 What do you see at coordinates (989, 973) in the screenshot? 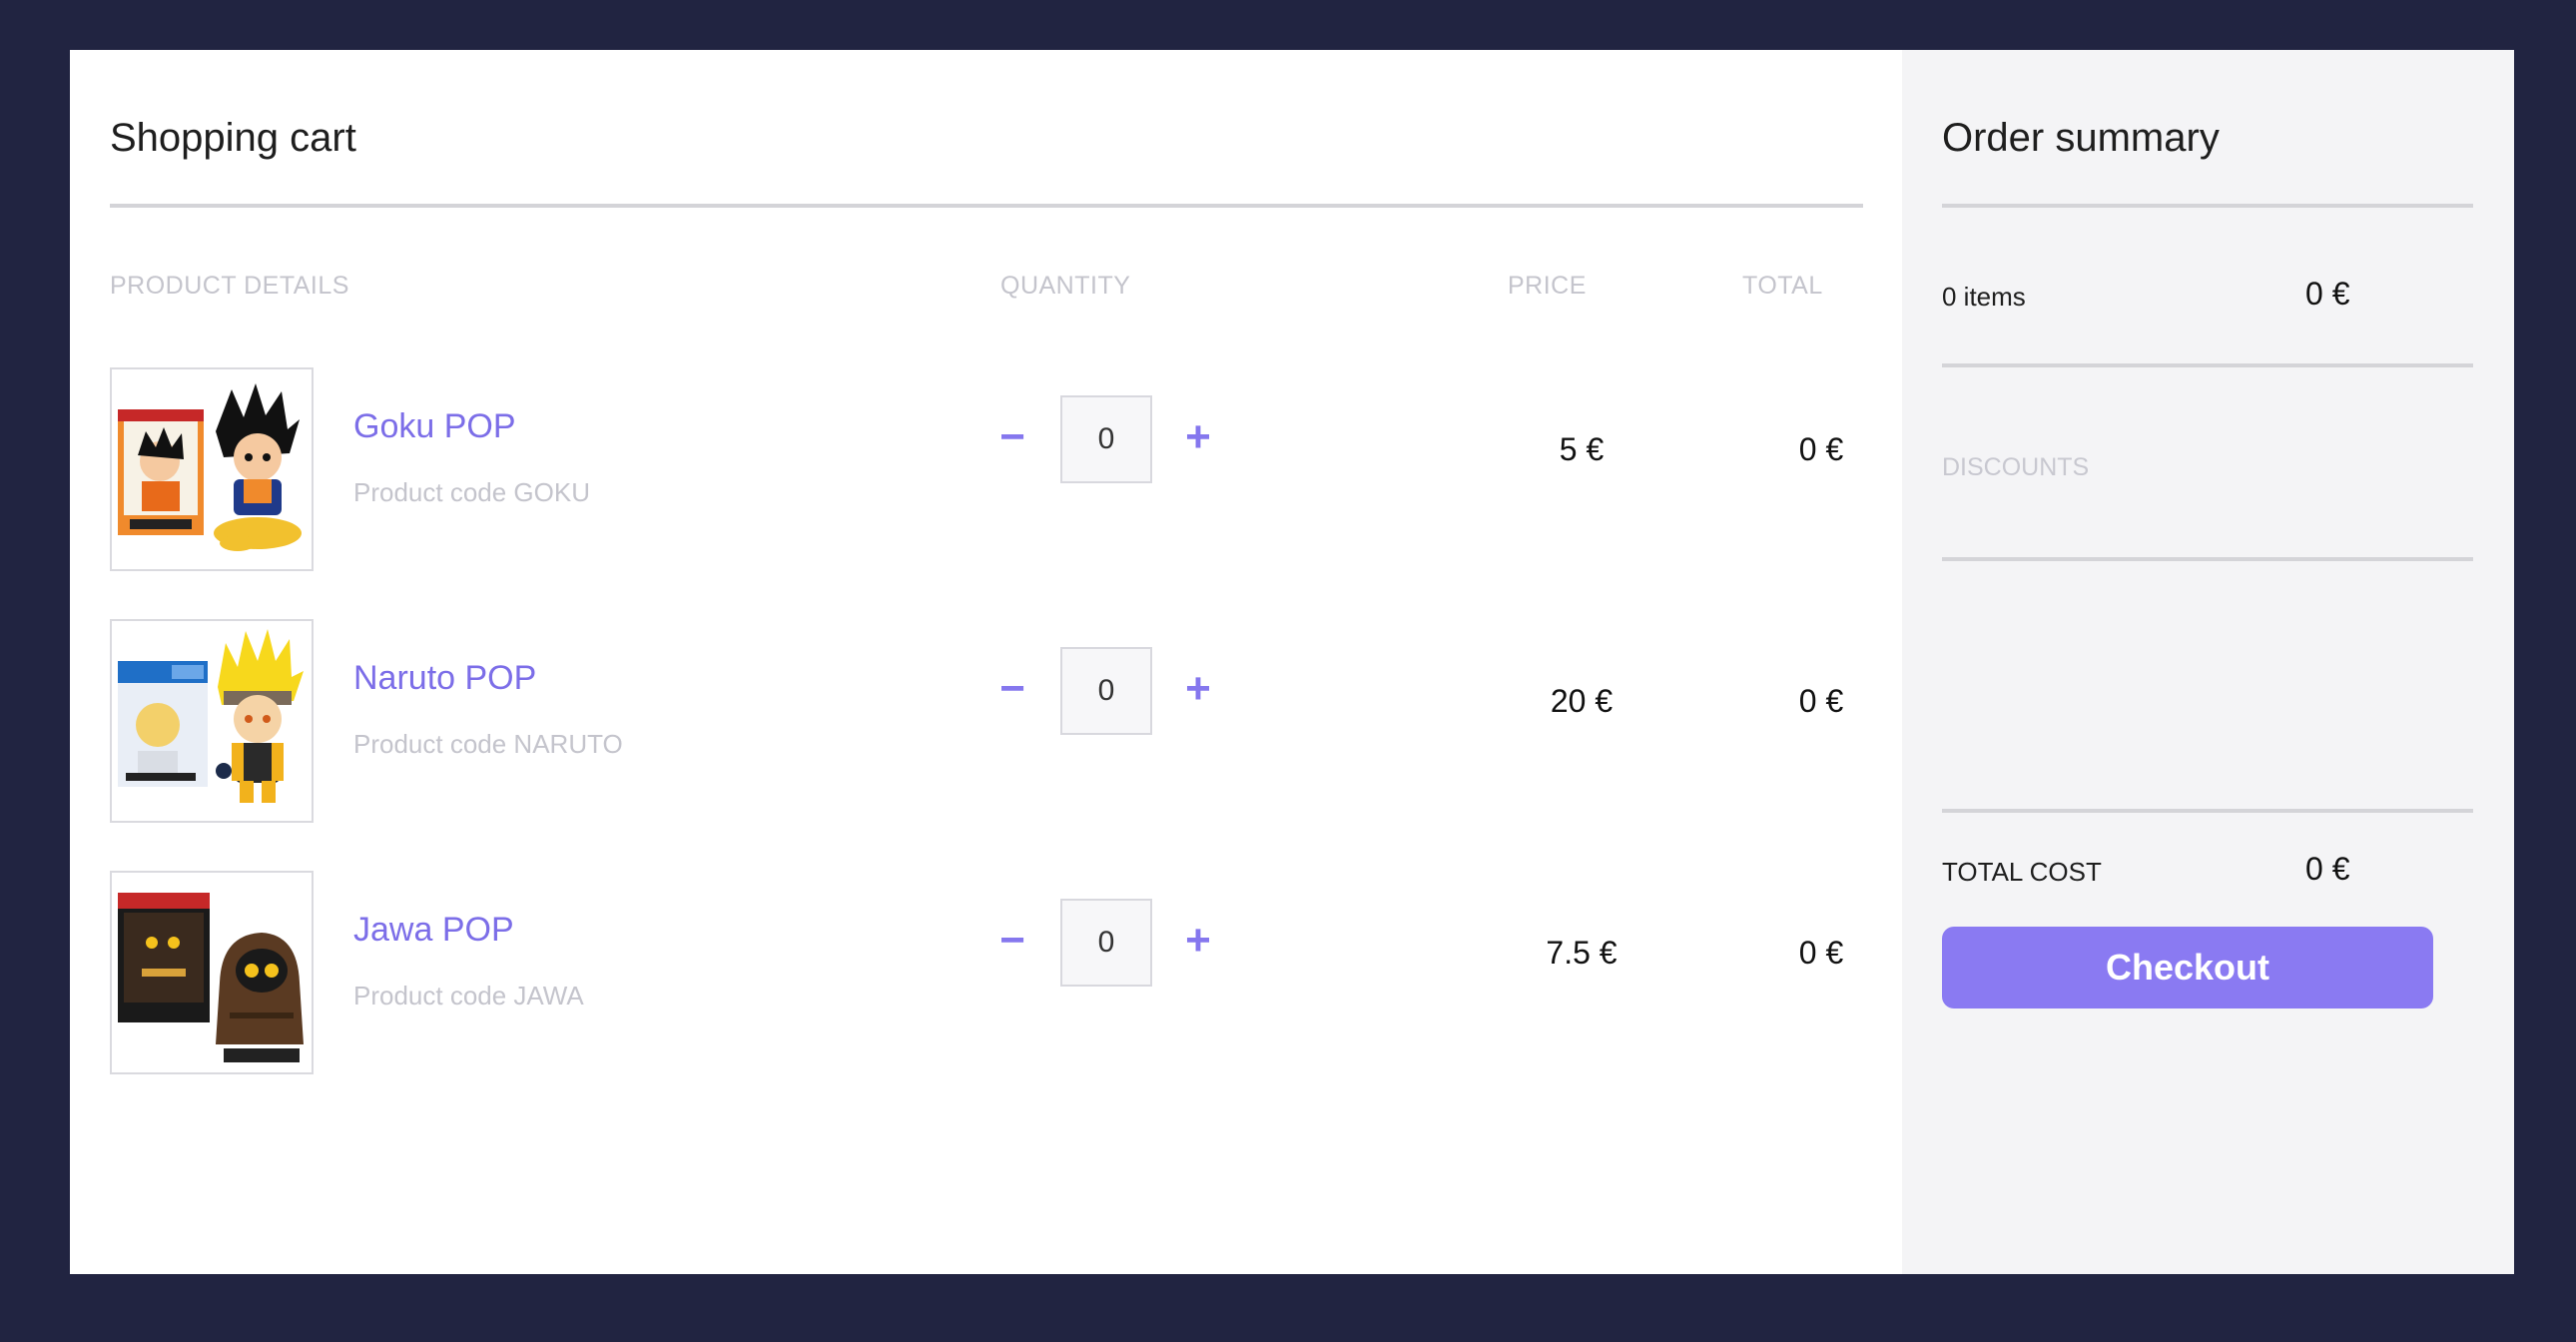
I see `cart-item-row: Jawa POP Product code JAWA − + 7.5 € 0 €` at bounding box center [989, 973].